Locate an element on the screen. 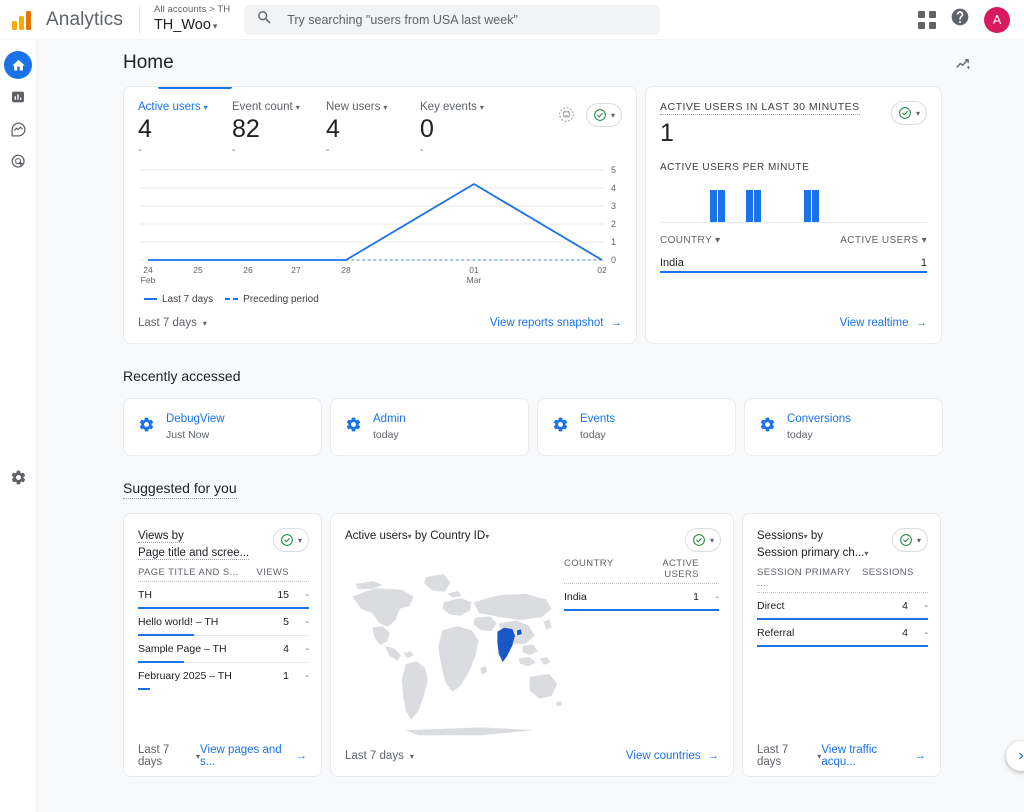 The height and width of the screenshot is (812, 1024). row-value: 4 is located at coordinates (905, 633).